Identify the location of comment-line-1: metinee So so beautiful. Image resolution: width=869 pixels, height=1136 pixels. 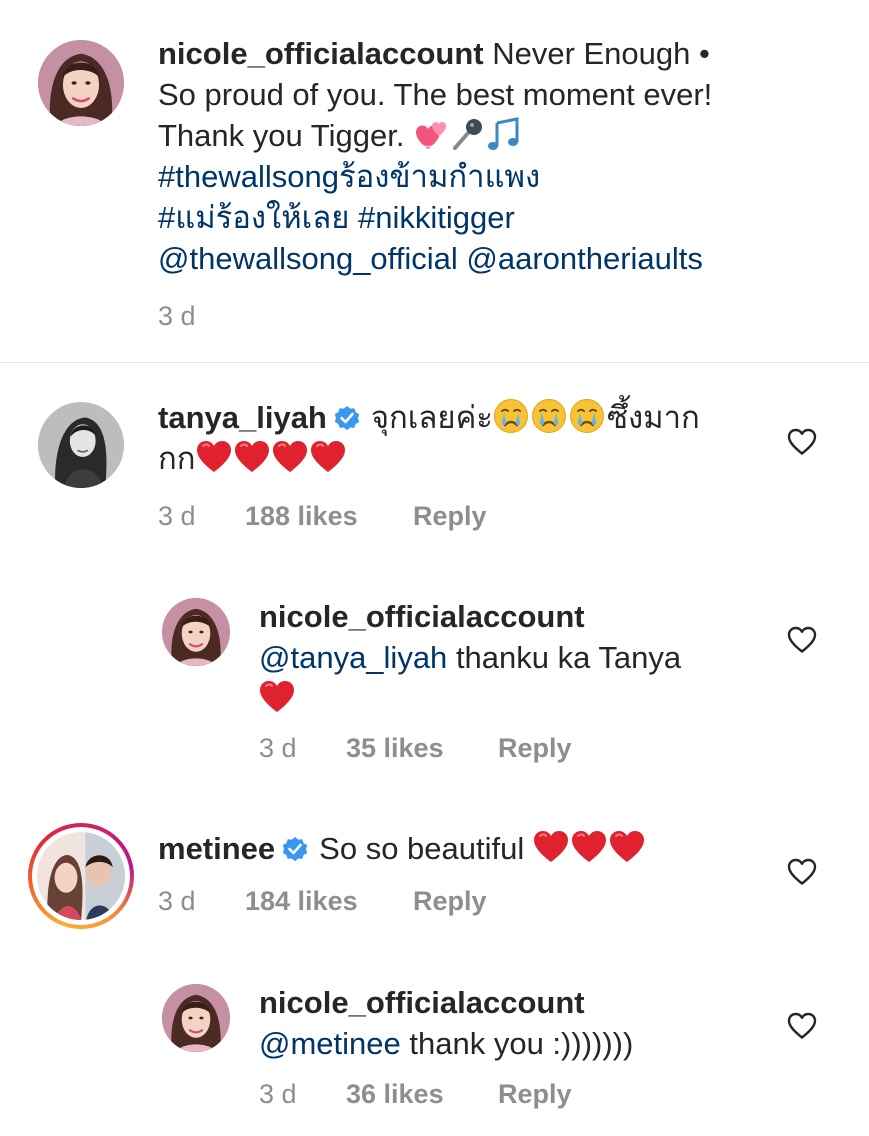
(463, 848).